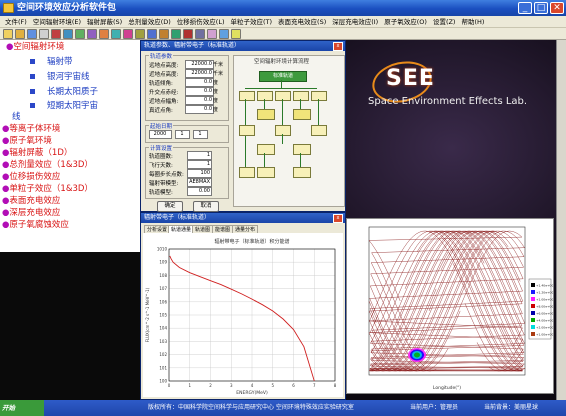 The width and height of the screenshot is (566, 416). Describe the element at coordinates (170, 206) in the screenshot. I see `ok-button: 确定` at that location.